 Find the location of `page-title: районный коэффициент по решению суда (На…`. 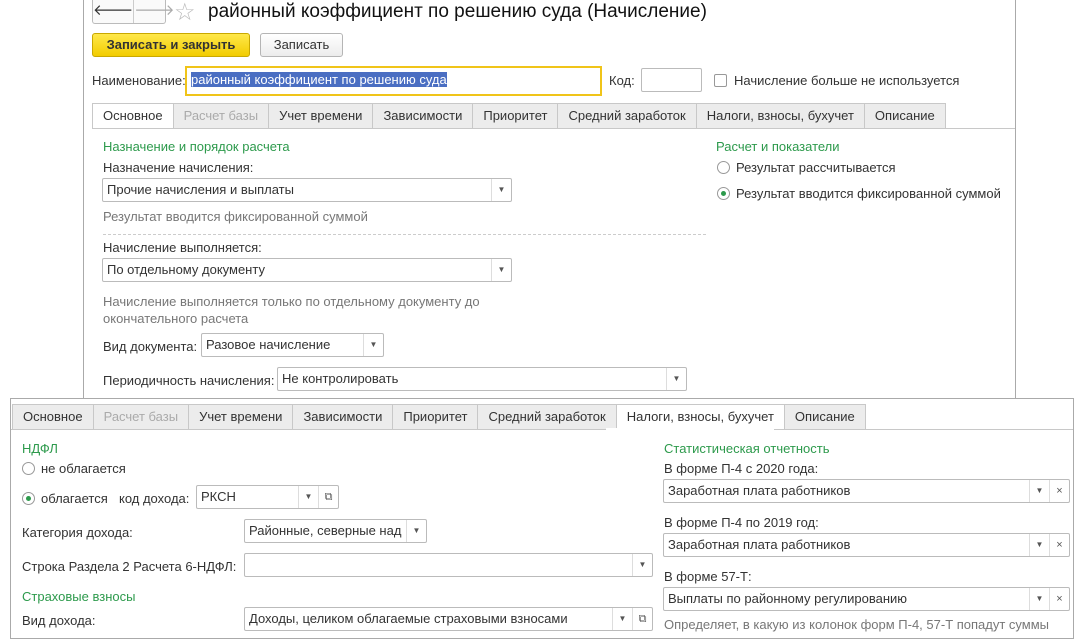

page-title: районный коэффициент по решению суда (На… is located at coordinates (457, 11).